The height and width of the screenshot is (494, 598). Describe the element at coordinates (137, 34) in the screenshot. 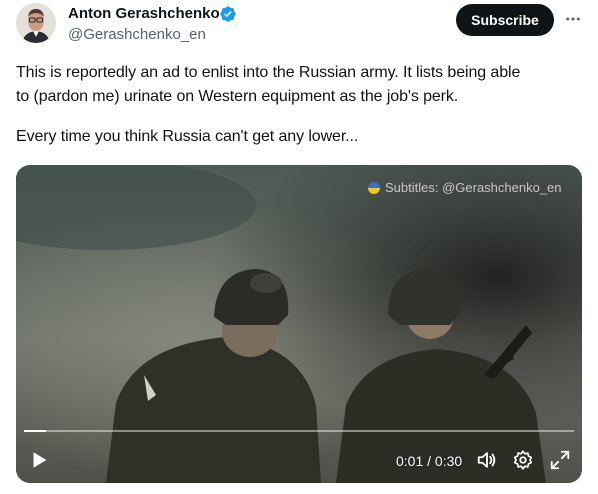

I see `author-handle: @Gerashchenko_en` at that location.